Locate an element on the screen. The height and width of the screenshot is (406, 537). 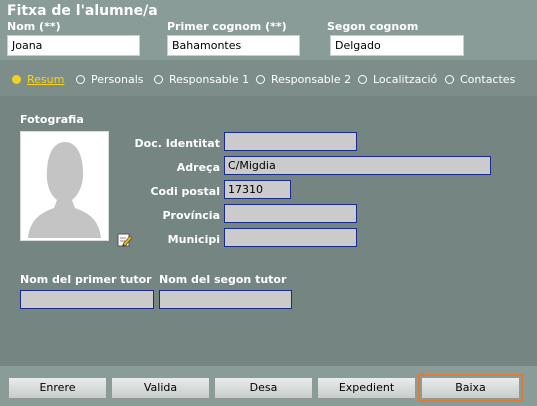
nom-input: Joana is located at coordinates (73, 45).